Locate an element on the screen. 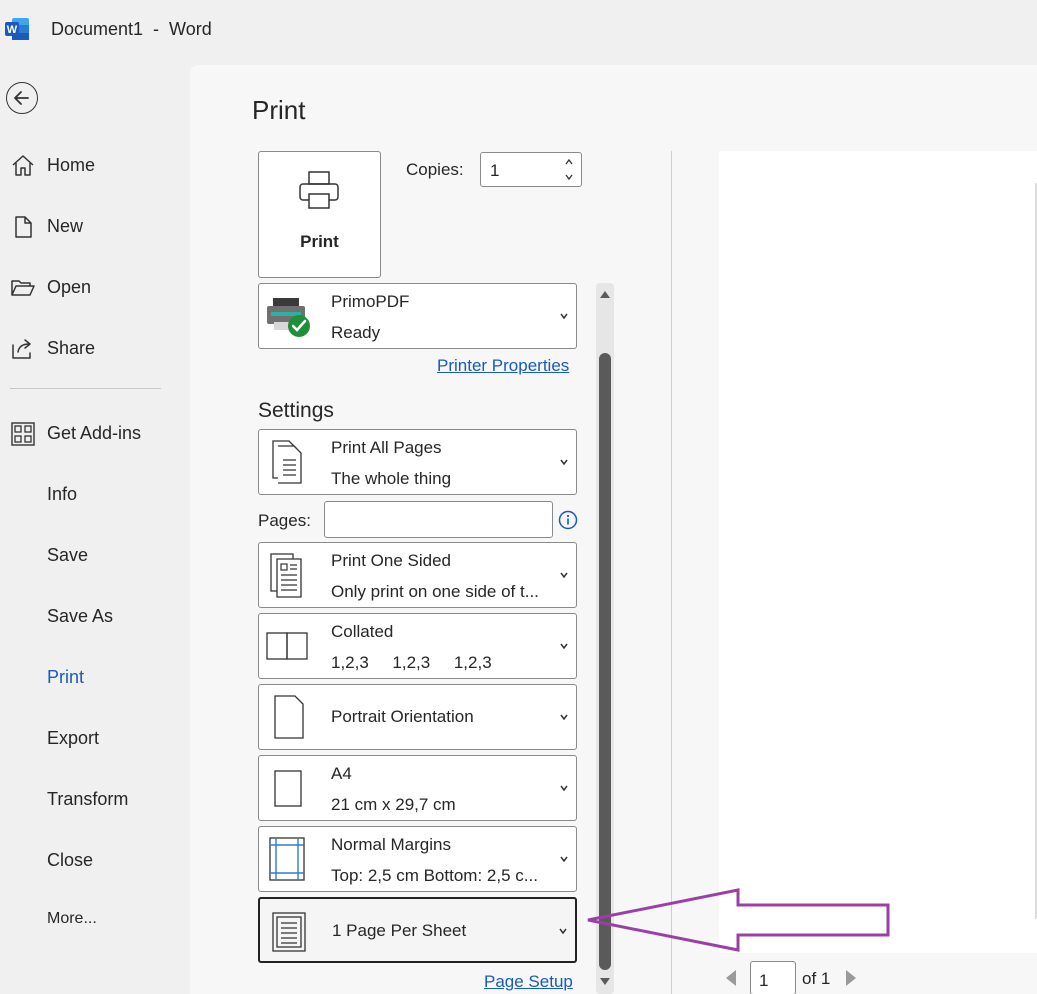 The width and height of the screenshot is (1037, 994). page-per-sheet-icon is located at coordinates (289, 932).